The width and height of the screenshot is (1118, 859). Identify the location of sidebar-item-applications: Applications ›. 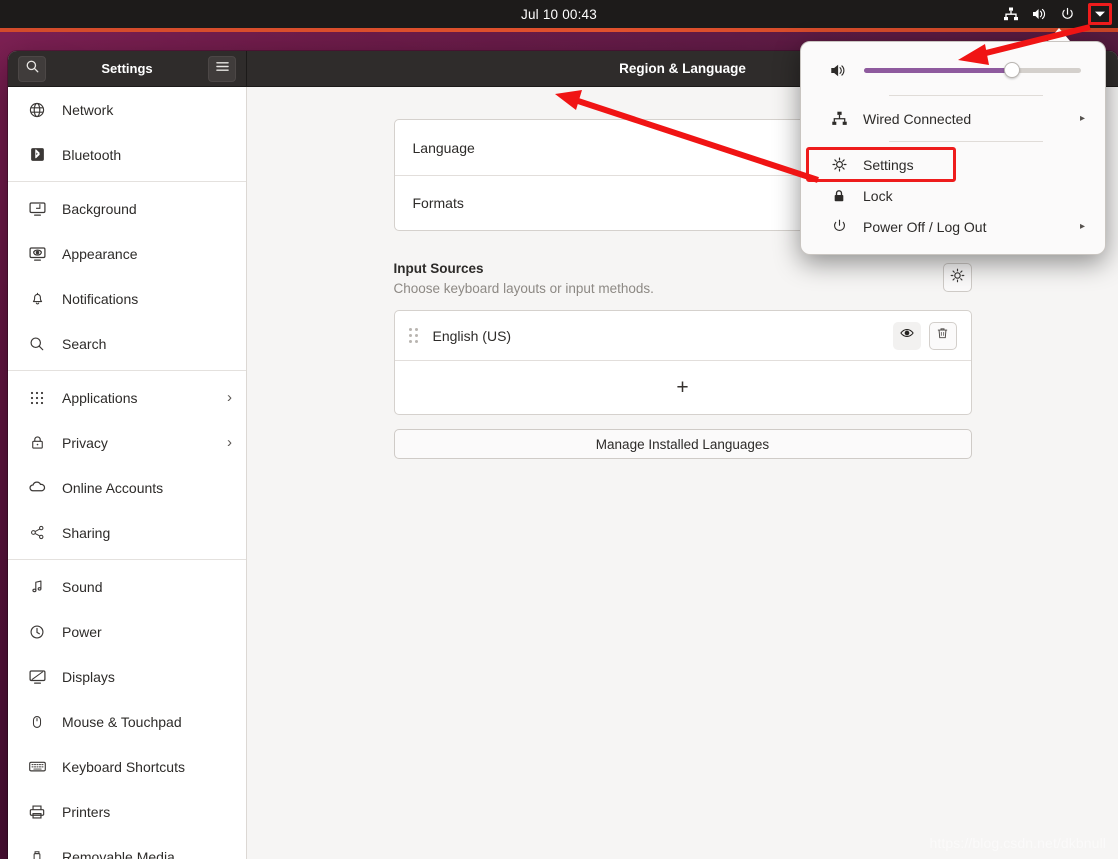
(127, 397).